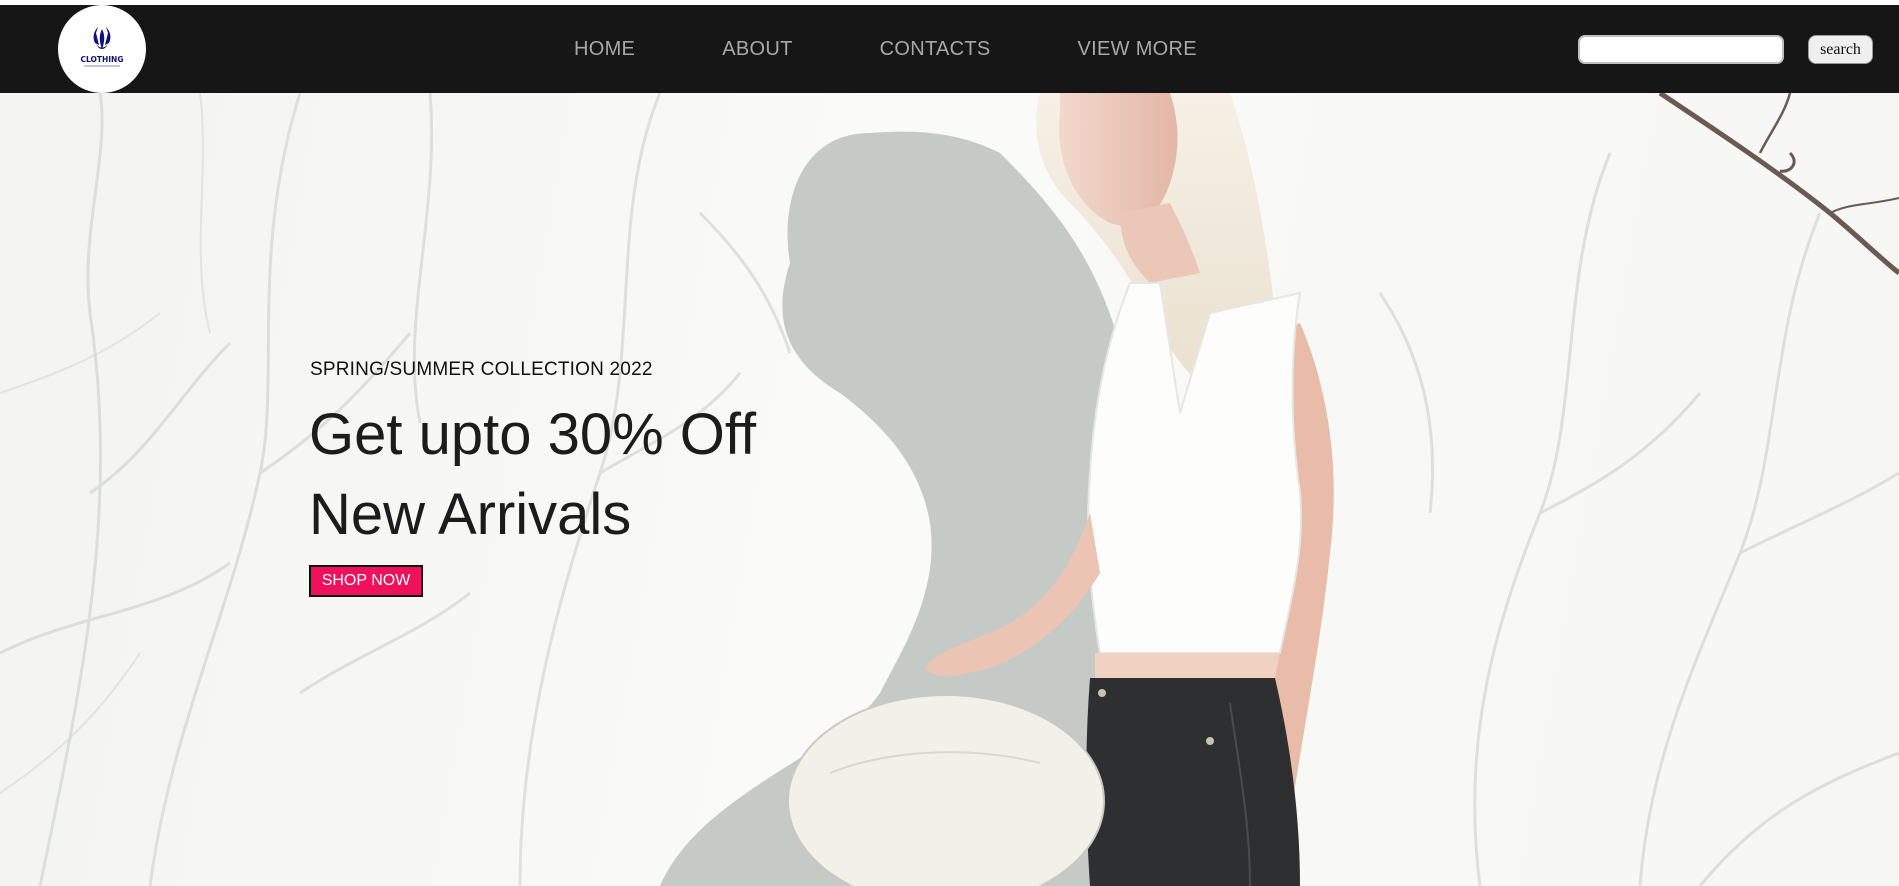 The image size is (1899, 886). I want to click on nav-about: ABOUT, so click(757, 49).